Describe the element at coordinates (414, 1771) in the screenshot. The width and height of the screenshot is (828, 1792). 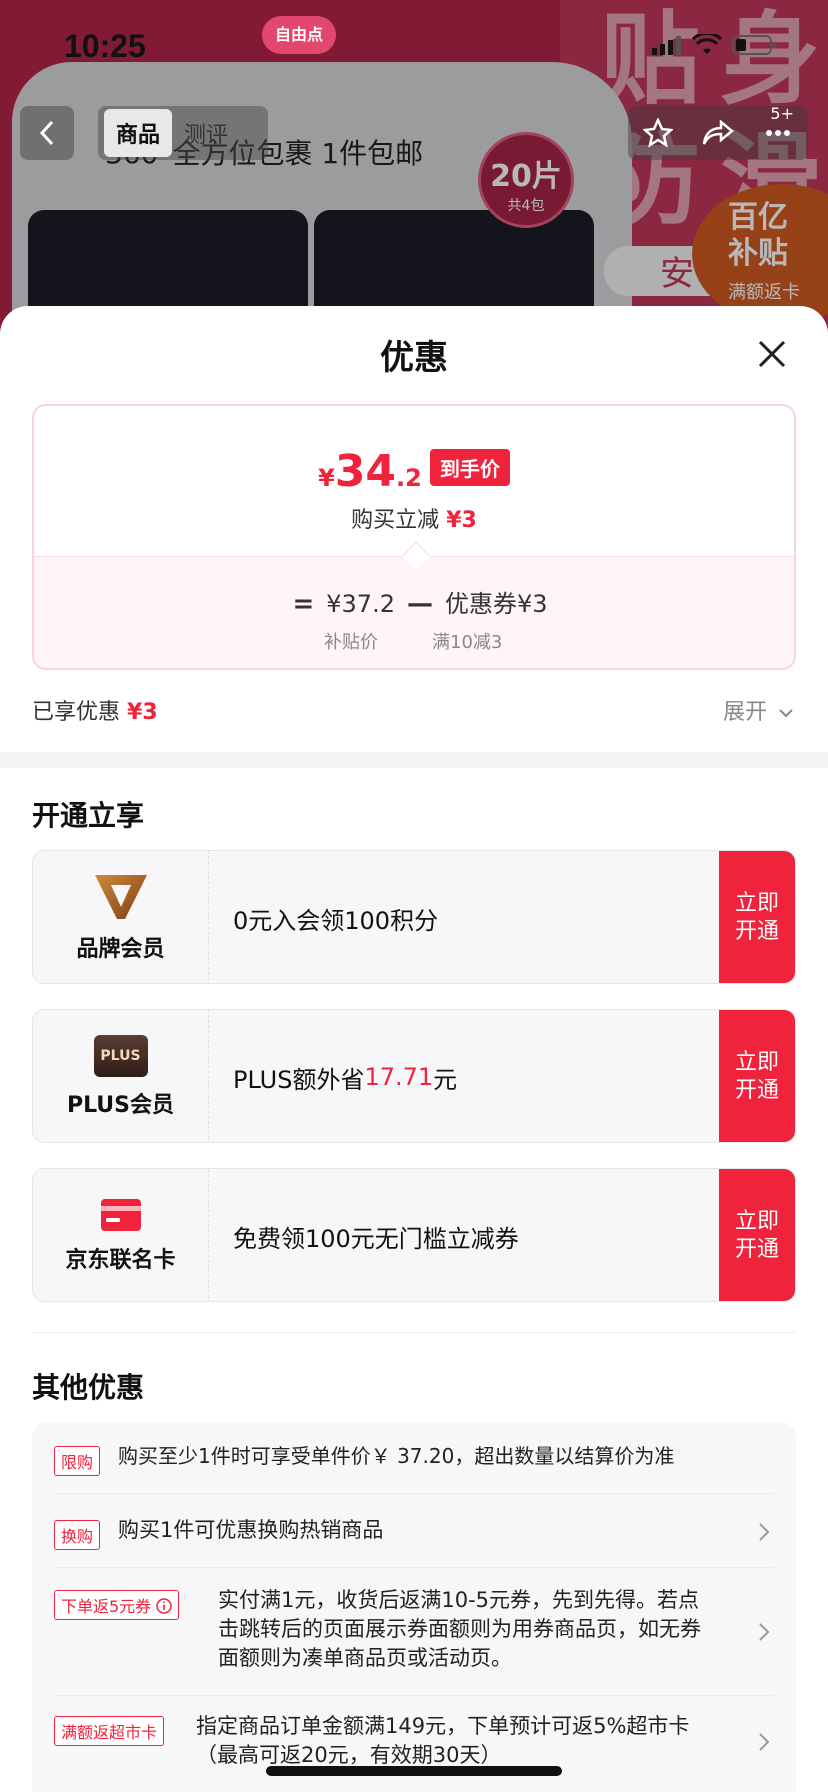
I see `home-indicator` at that location.